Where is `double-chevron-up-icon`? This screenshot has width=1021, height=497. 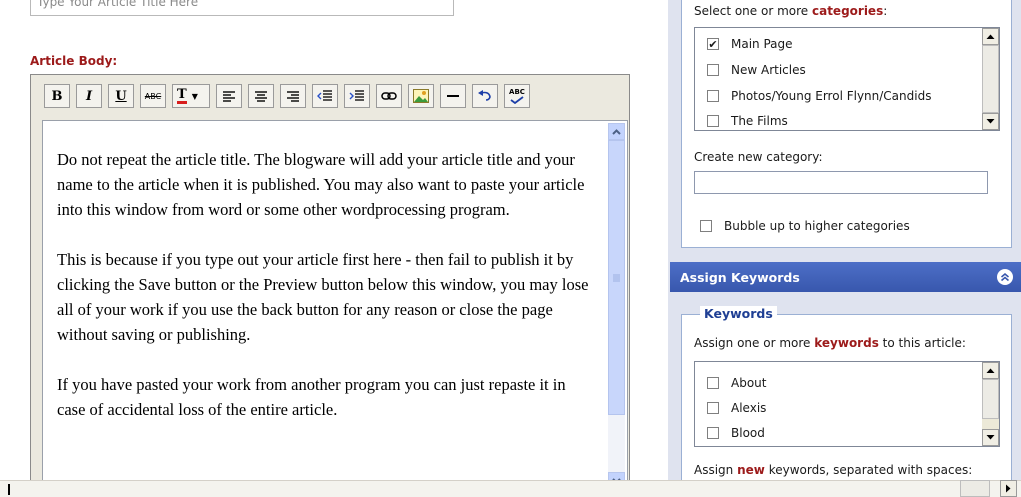
double-chevron-up-icon is located at coordinates (1005, 277).